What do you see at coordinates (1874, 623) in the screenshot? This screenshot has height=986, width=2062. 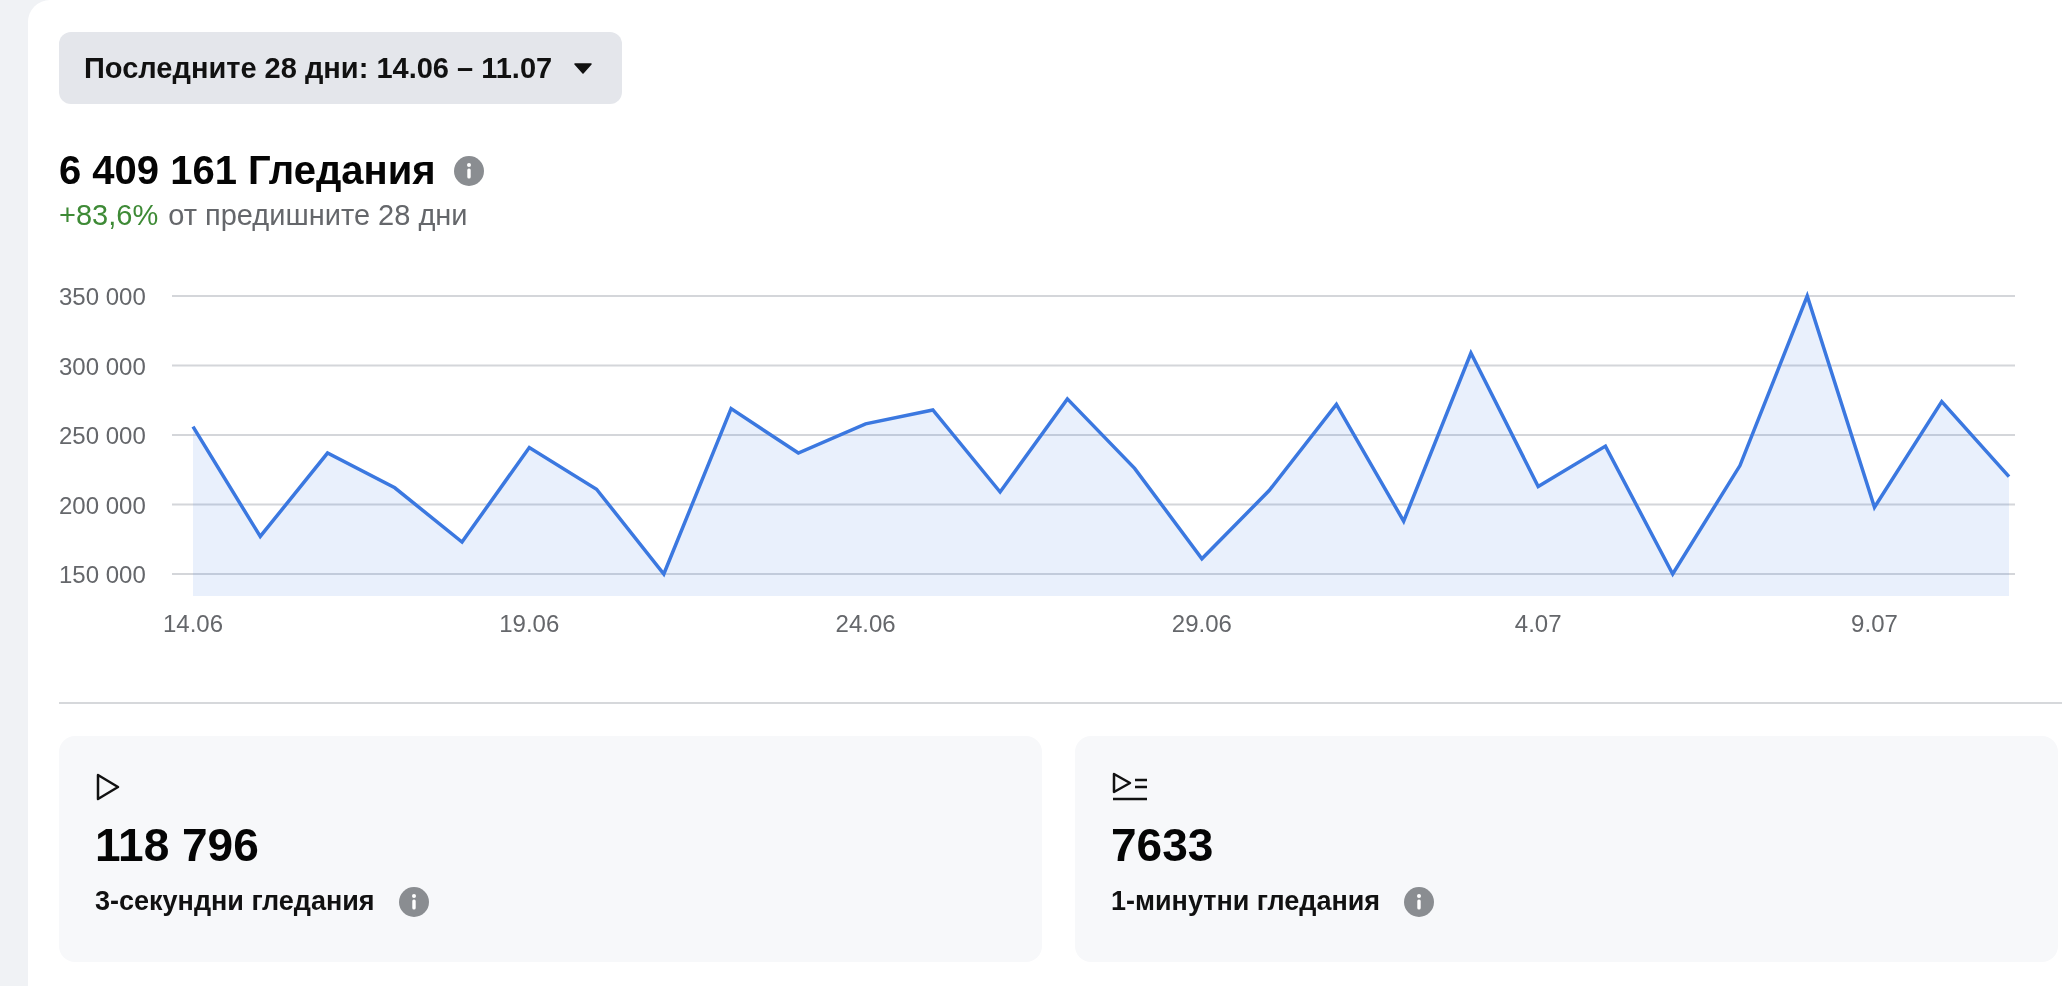 I see `x-axis-label: 9.07` at bounding box center [1874, 623].